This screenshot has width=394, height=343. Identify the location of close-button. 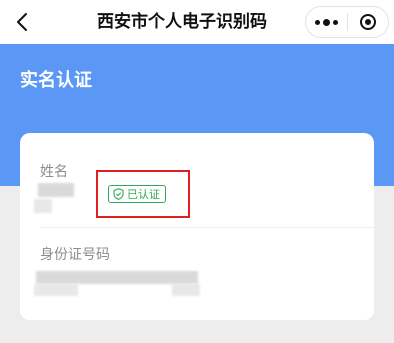
(367, 22).